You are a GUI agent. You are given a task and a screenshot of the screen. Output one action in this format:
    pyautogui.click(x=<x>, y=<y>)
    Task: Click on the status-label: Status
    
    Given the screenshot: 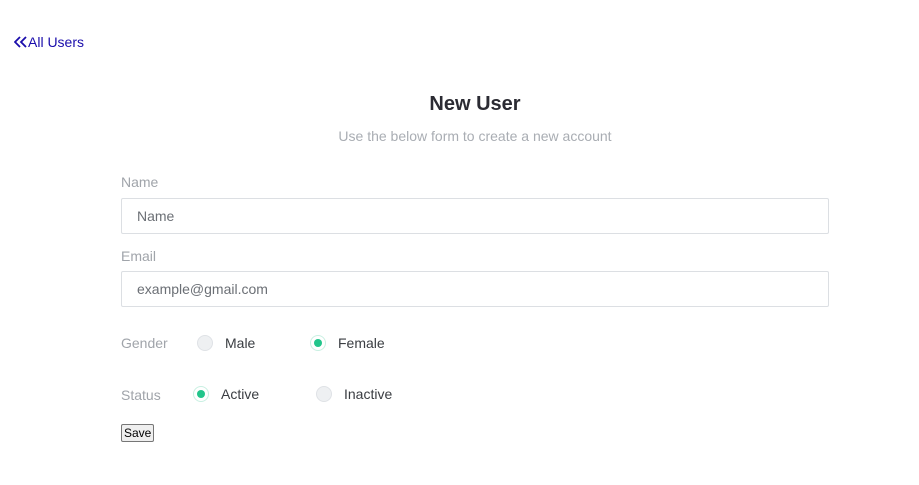 What is the action you would take?
    pyautogui.click(x=141, y=395)
    